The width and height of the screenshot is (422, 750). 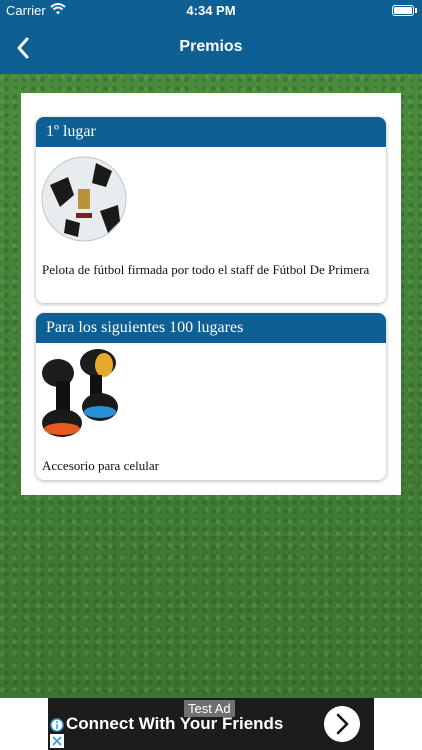 What do you see at coordinates (211, 132) in the screenshot?
I see `prize-card-header: 1º lugar` at bounding box center [211, 132].